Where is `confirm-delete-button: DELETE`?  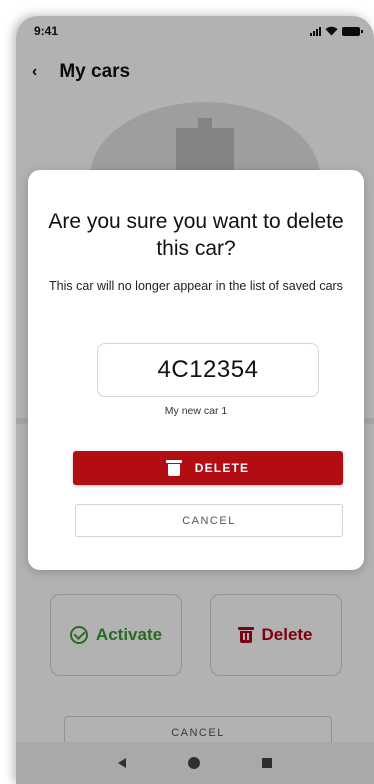
confirm-delete-button: DELETE is located at coordinates (208, 468).